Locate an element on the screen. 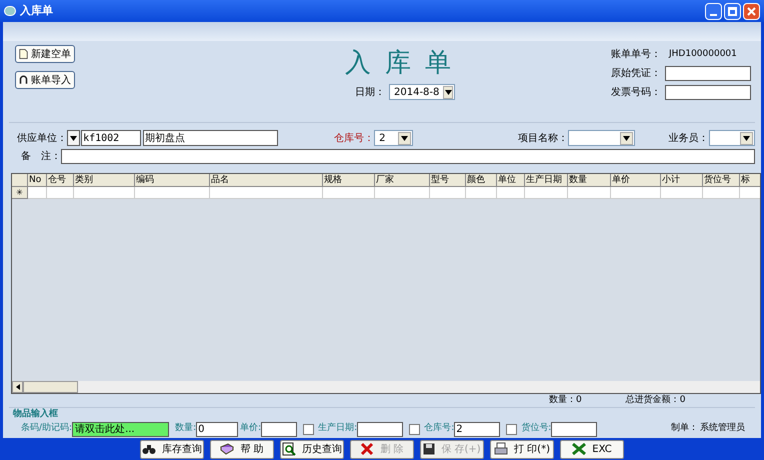 This screenshot has width=764, height=460. close-button is located at coordinates (751, 11).